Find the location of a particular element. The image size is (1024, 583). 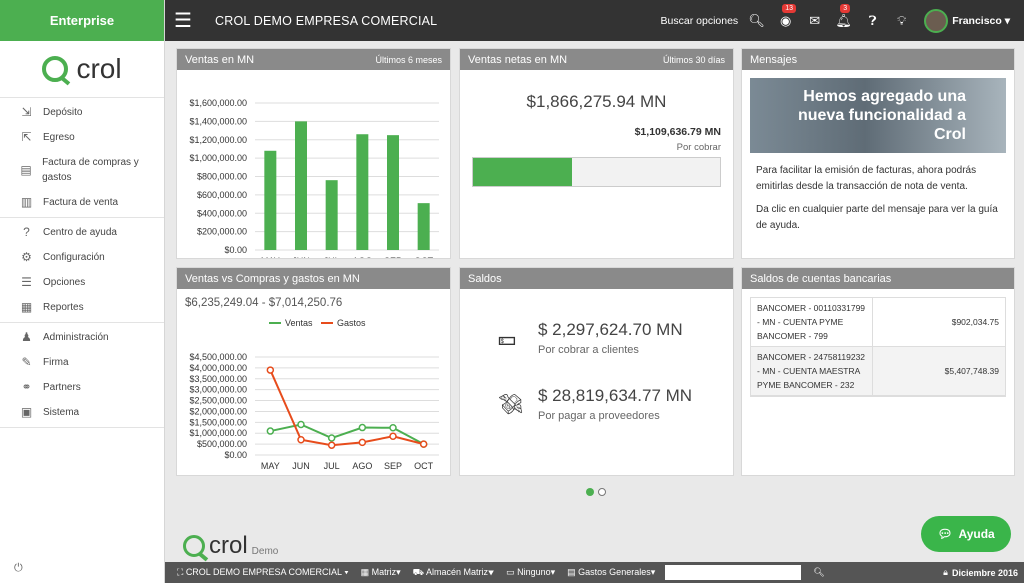

invoice-icon: ▤ is located at coordinates (26, 169).